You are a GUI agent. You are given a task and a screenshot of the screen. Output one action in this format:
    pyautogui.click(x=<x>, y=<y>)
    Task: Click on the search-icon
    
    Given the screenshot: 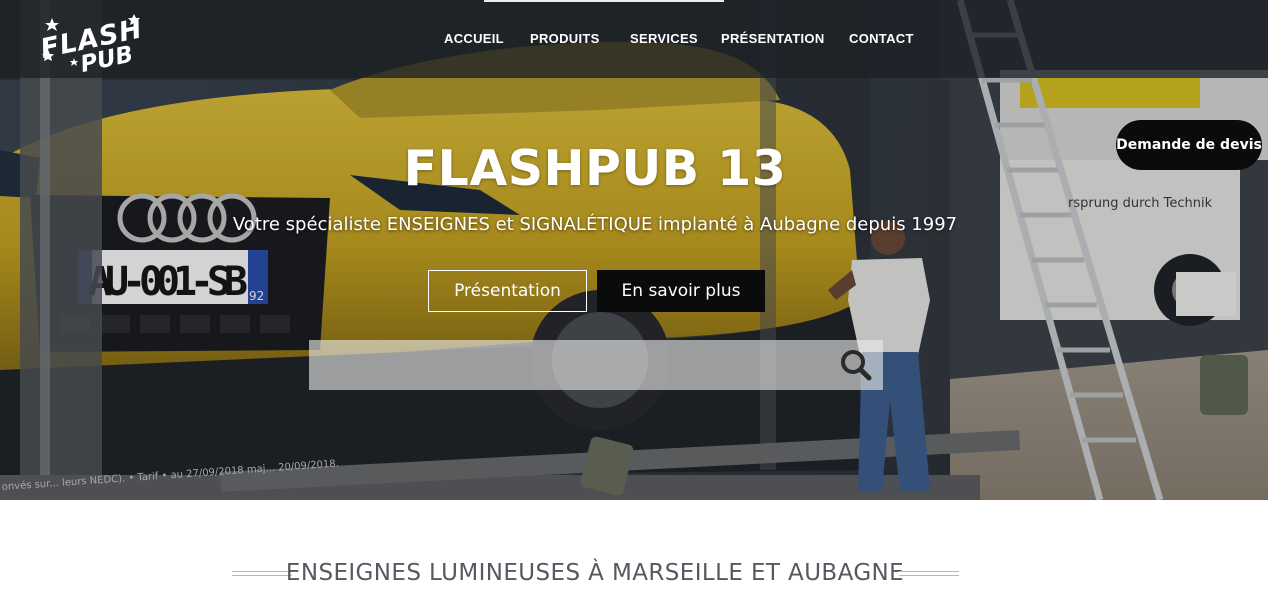 What is the action you would take?
    pyautogui.click(x=856, y=365)
    